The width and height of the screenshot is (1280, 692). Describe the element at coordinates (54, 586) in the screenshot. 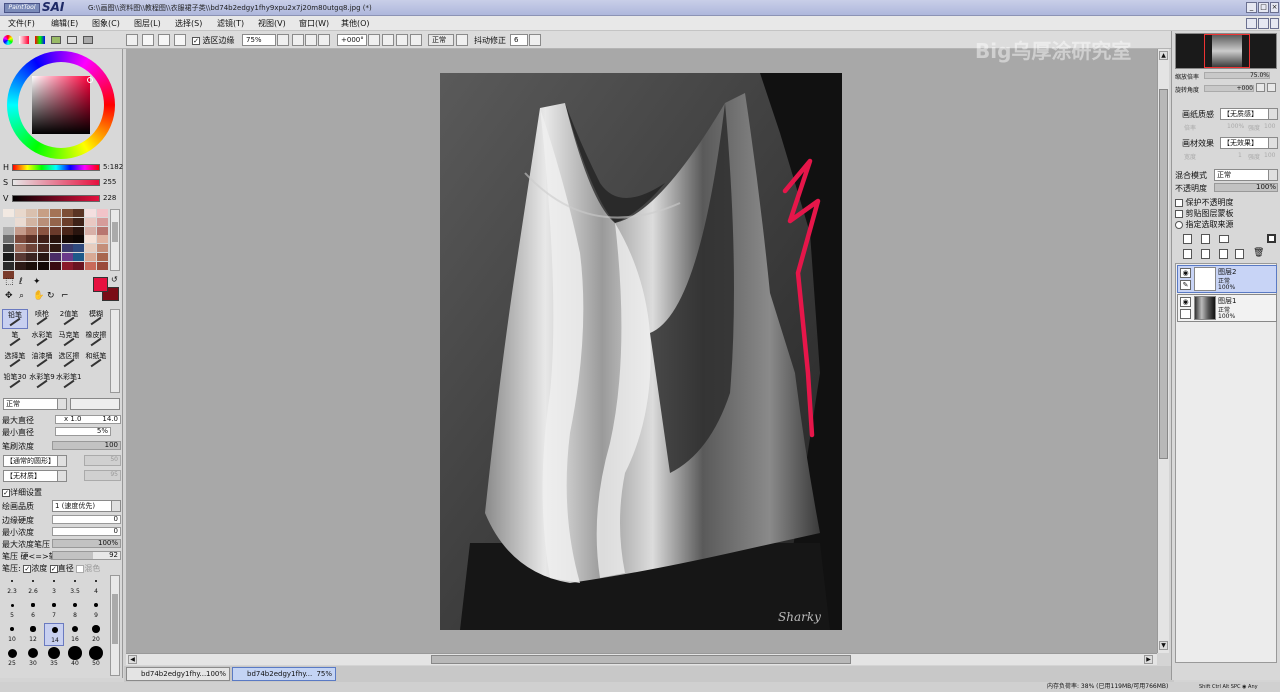

I see `brush-size-cell: 3` at that location.